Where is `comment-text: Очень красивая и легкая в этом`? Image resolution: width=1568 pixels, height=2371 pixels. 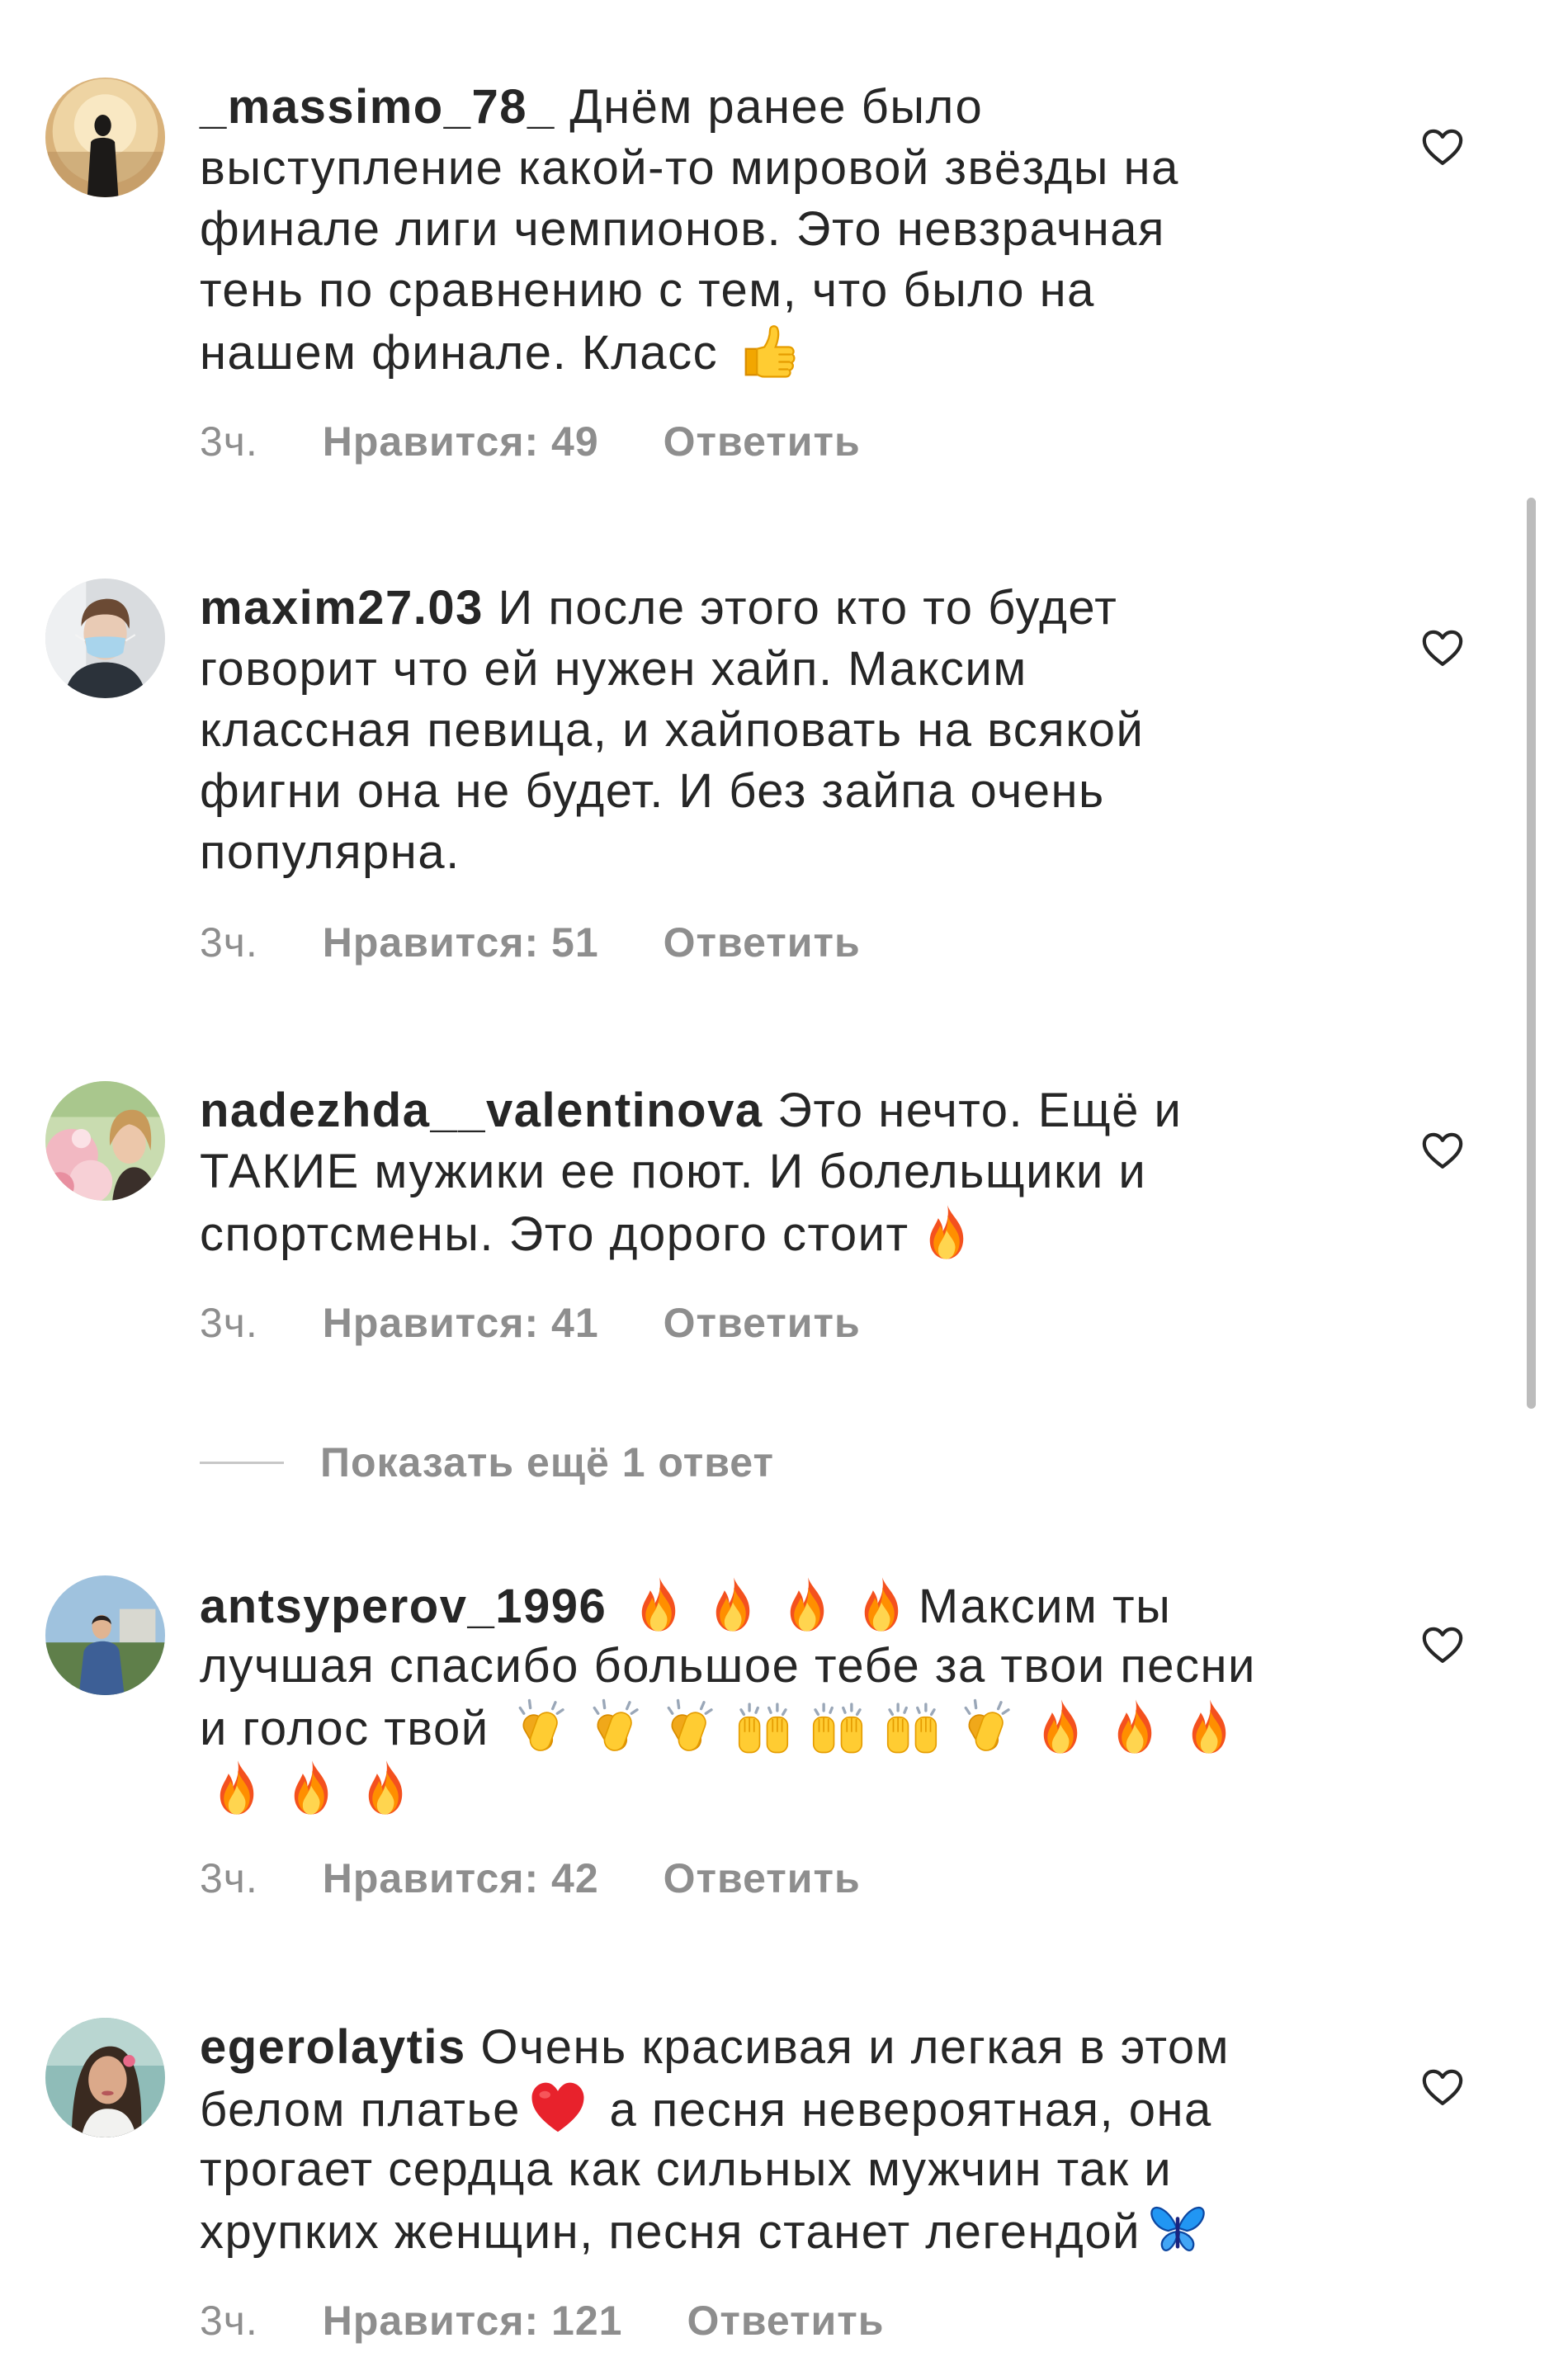 comment-text: Очень красивая и легкая в этом is located at coordinates (855, 2047).